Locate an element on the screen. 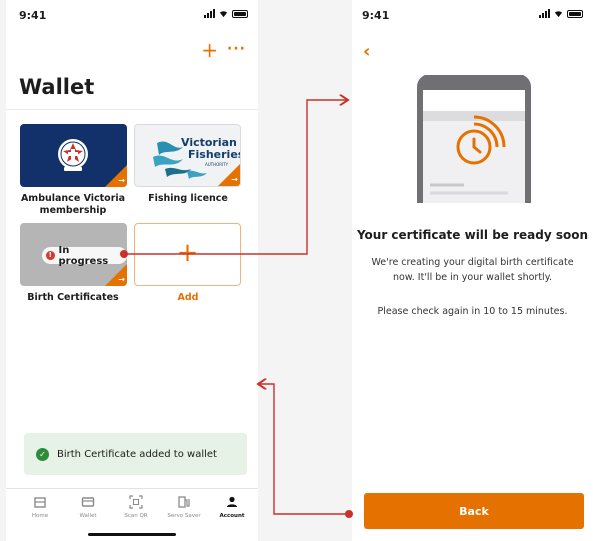 Image resolution: width=593 pixels, height=541 pixels. card-fishing-licence: Victorian Fisheries AUTHORITY → is located at coordinates (187, 155).